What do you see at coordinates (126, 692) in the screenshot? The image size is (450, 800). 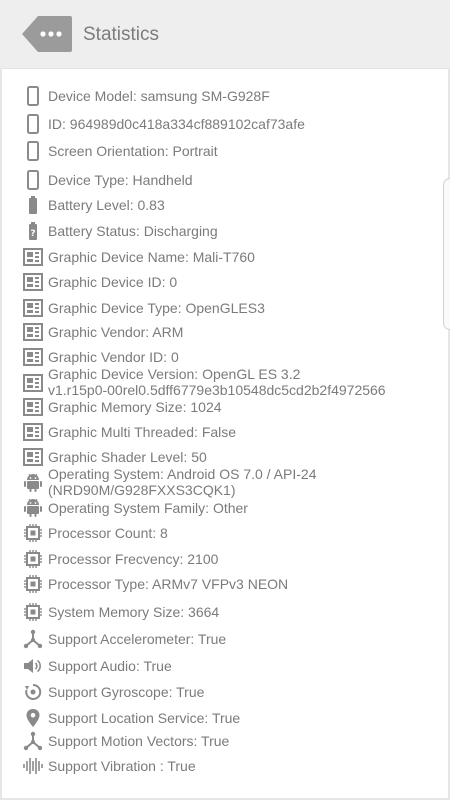 I see `list-item-label: Support Gyroscope: True` at bounding box center [126, 692].